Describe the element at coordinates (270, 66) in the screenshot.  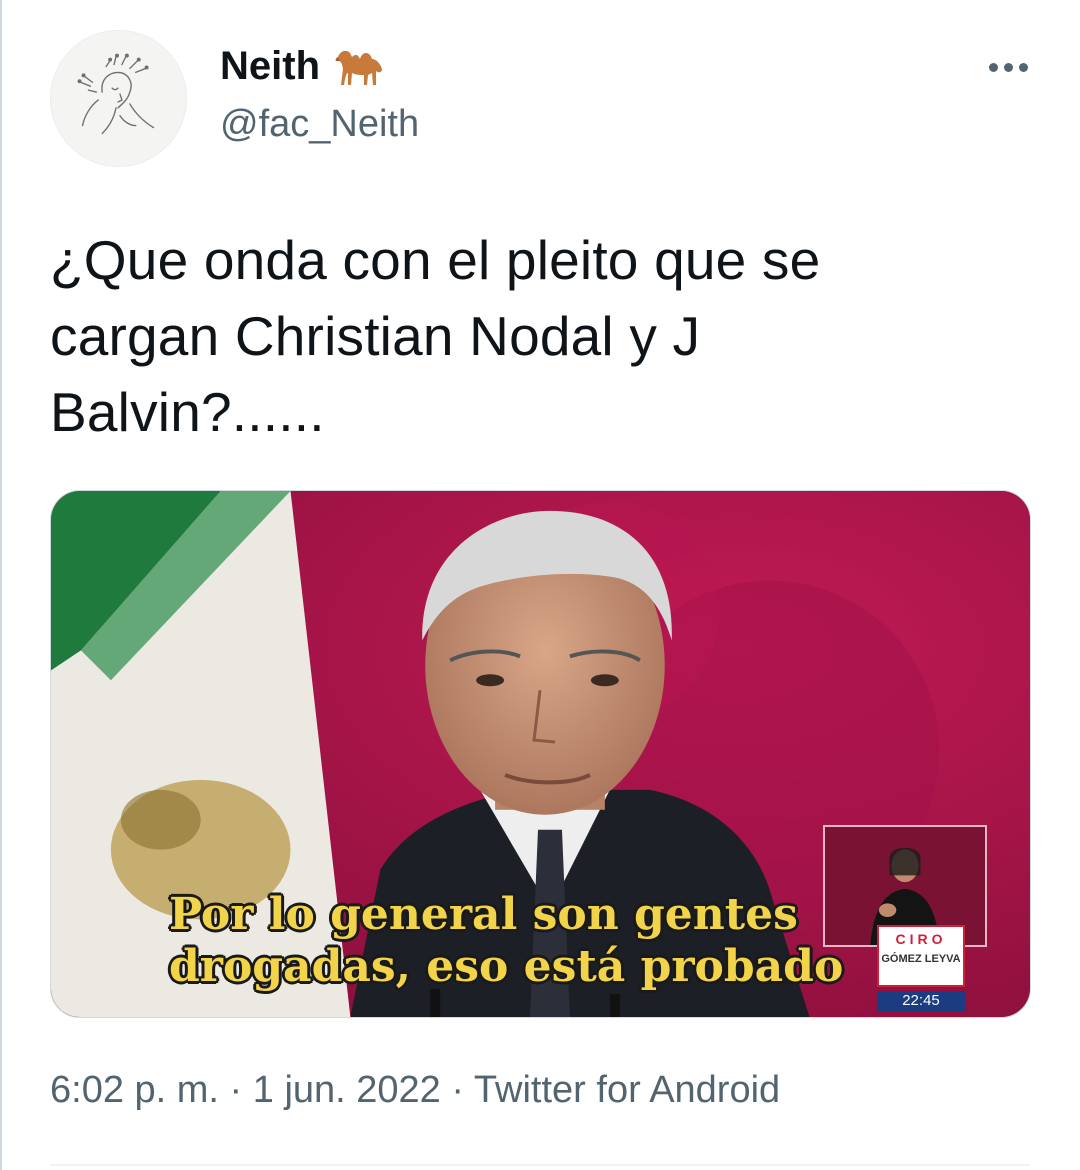
I see `display-name: Neith` at that location.